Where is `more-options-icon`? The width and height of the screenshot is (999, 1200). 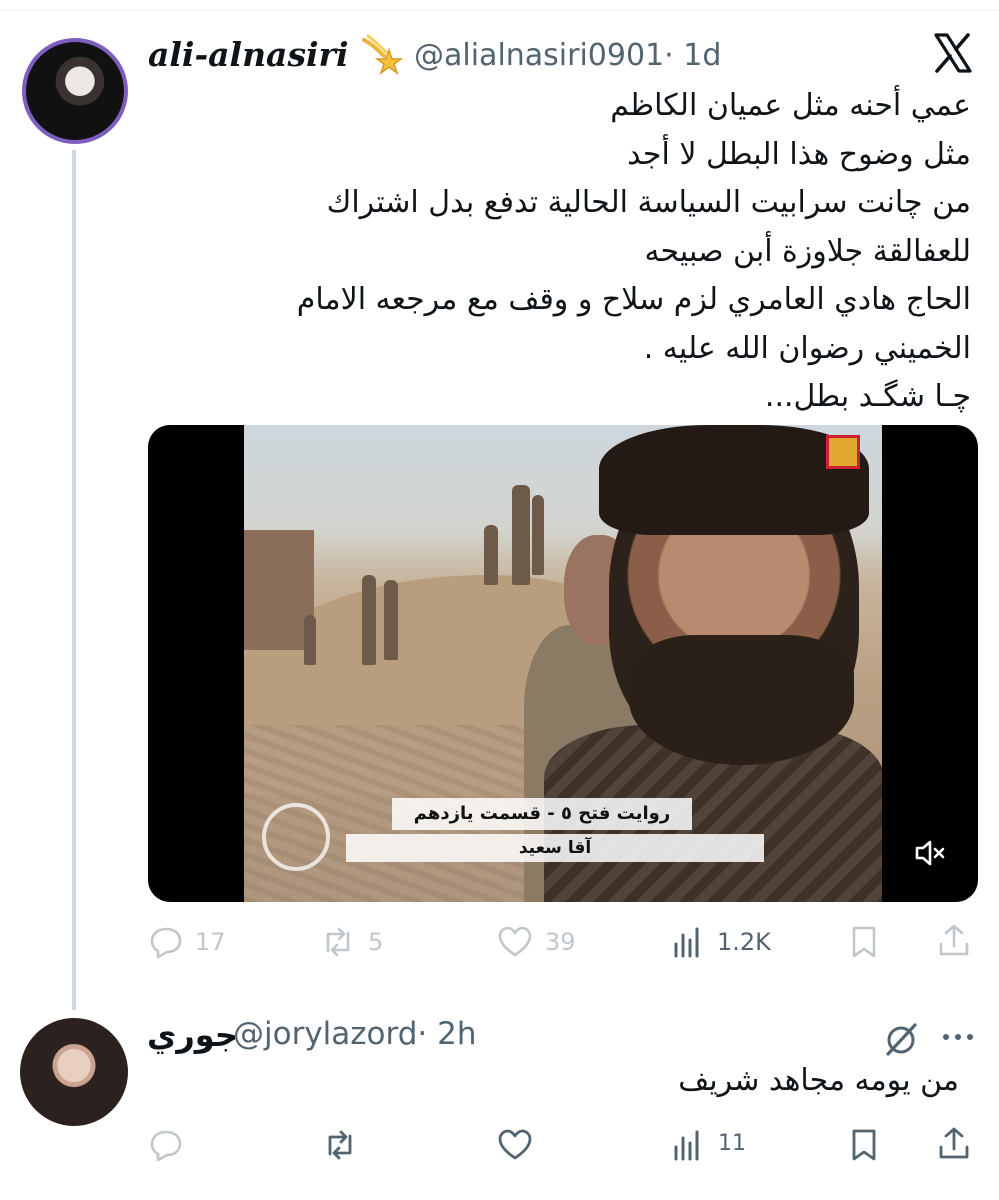
more-options-icon is located at coordinates (958, 1037).